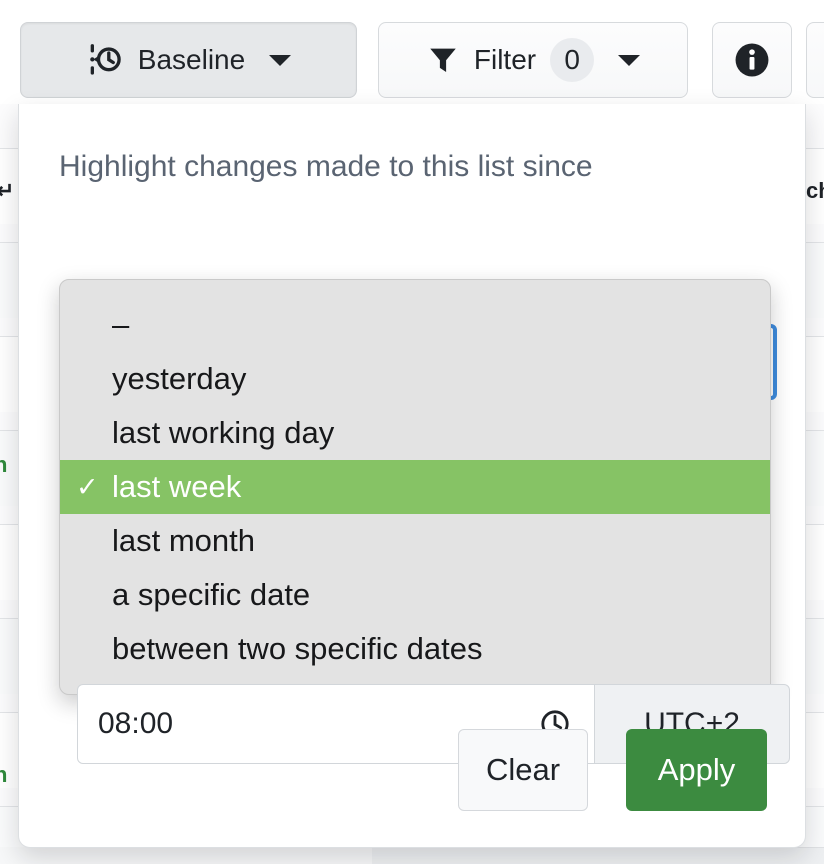 This screenshot has height=864, width=824. I want to click on dropdown-option-label: last week, so click(177, 486).